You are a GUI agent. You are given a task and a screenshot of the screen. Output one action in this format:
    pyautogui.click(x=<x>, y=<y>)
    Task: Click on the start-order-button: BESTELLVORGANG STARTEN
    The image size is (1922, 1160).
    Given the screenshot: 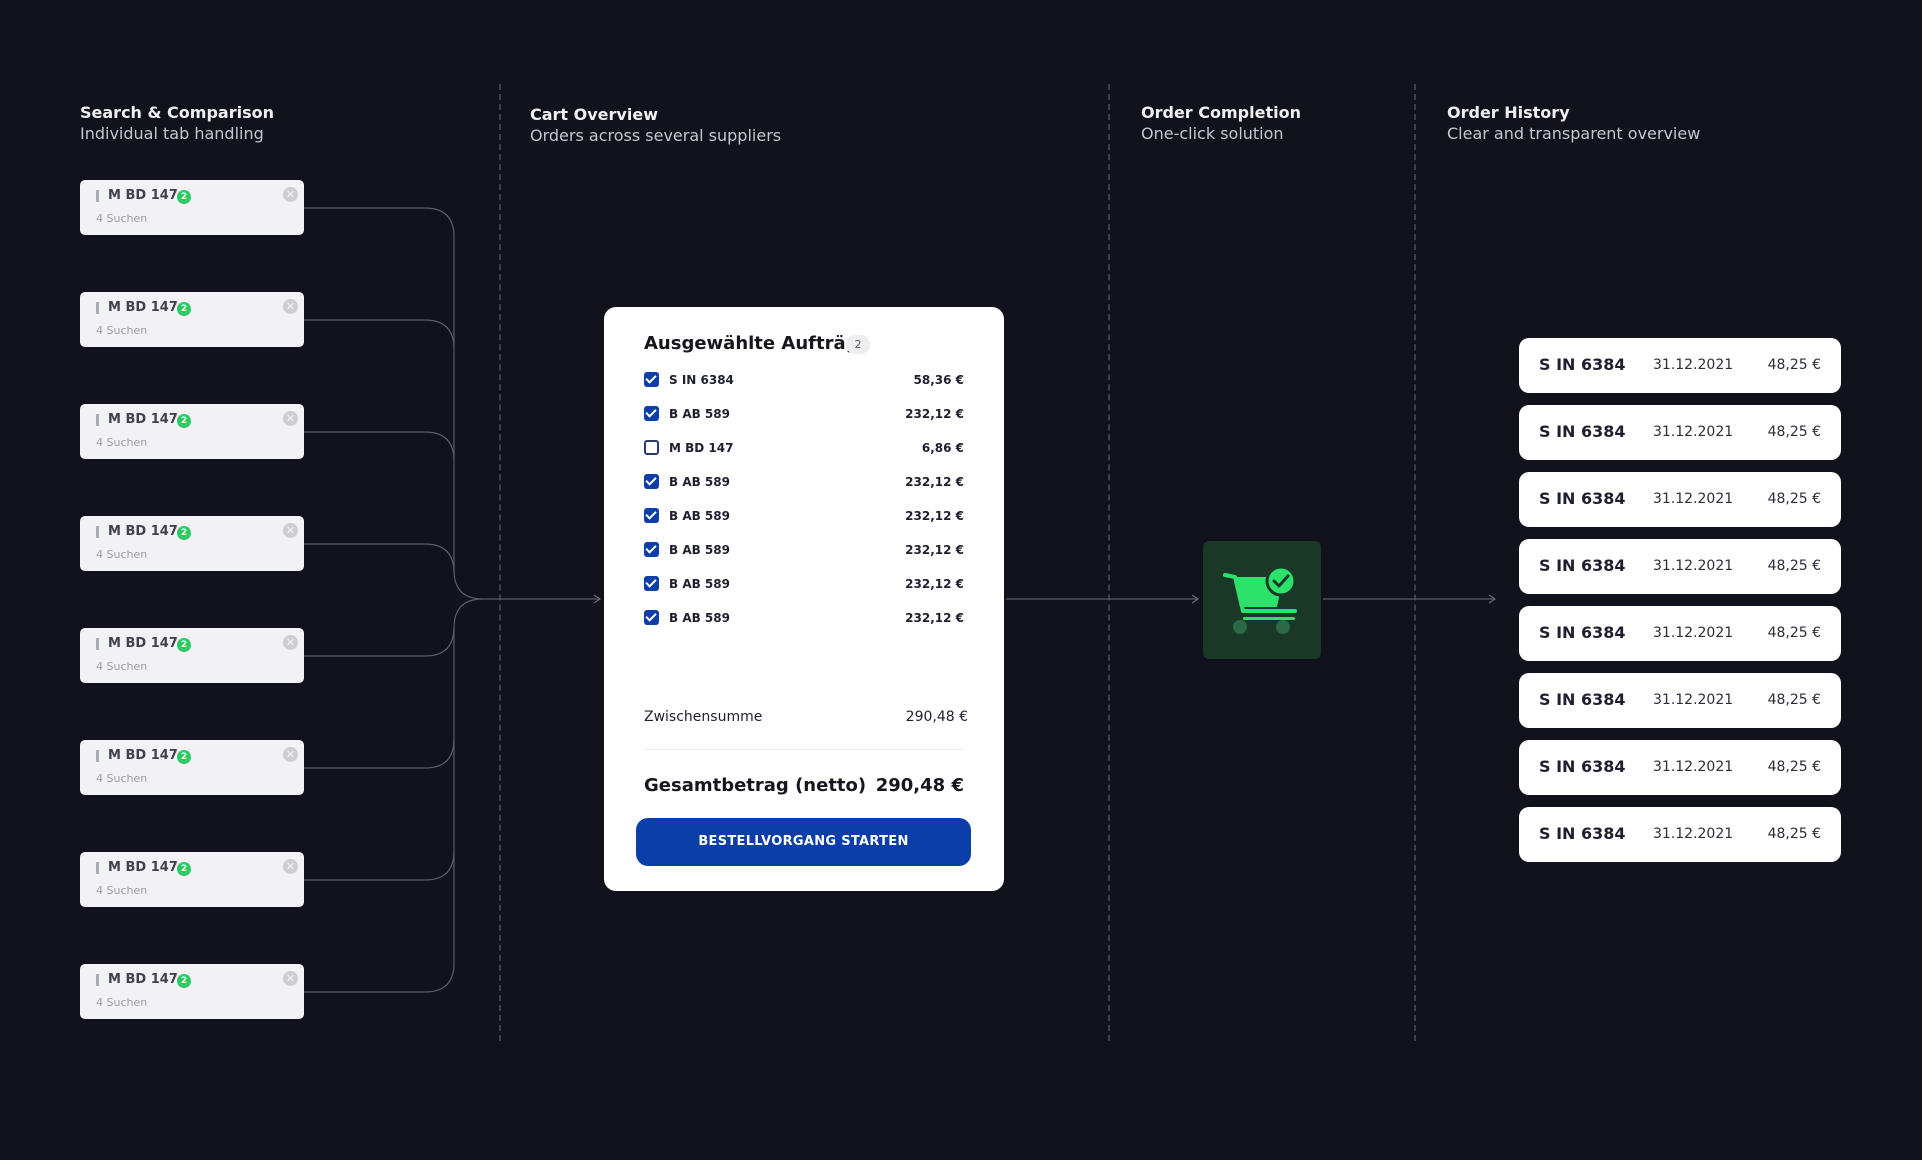 What is the action you would take?
    pyautogui.click(x=803, y=842)
    